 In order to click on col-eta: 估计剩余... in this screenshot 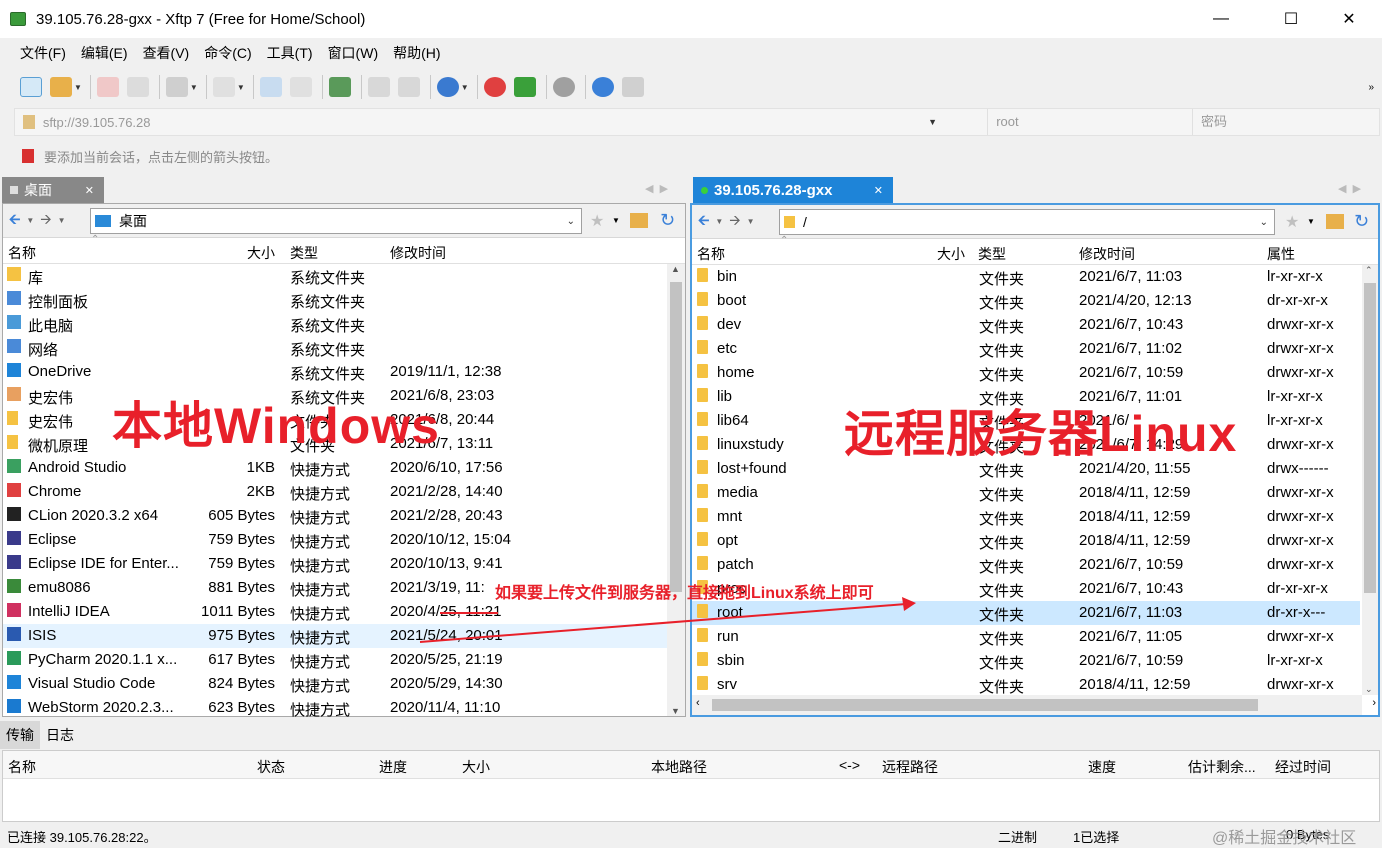, I will do `click(1222, 767)`.